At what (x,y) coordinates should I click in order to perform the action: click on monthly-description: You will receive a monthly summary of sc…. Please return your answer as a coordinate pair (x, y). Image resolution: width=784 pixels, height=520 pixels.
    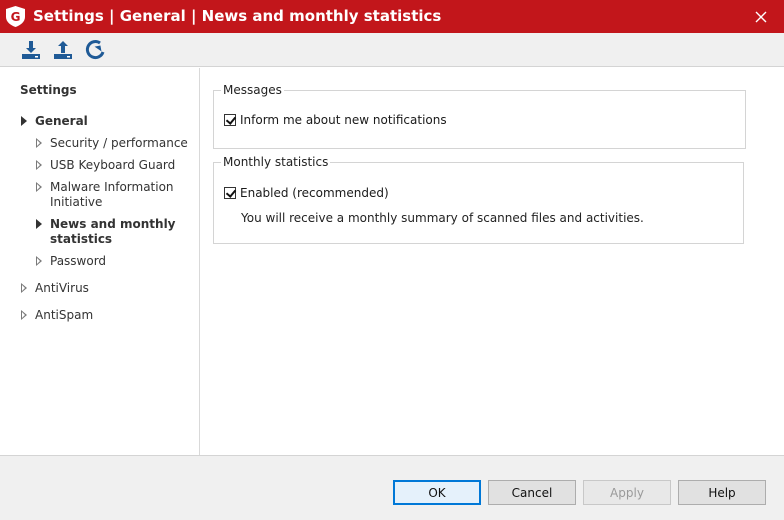
    Looking at the image, I should click on (442, 218).